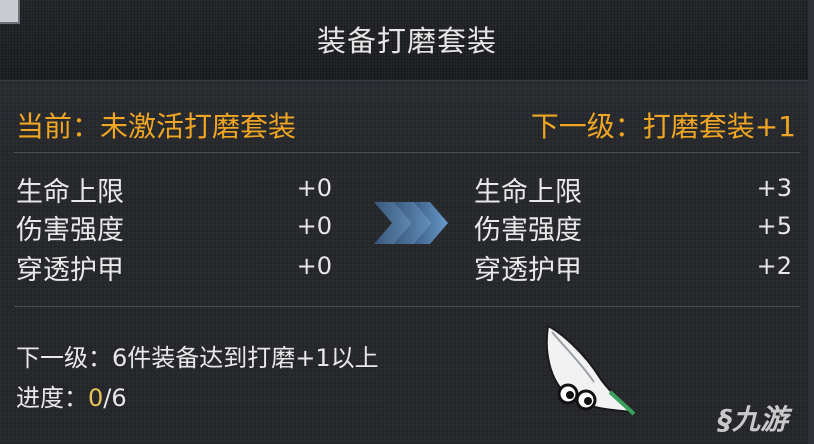 This screenshot has height=444, width=814. I want to click on next-level-requirement: 下一级：6件装备达到打磨+1以上, so click(197, 358).